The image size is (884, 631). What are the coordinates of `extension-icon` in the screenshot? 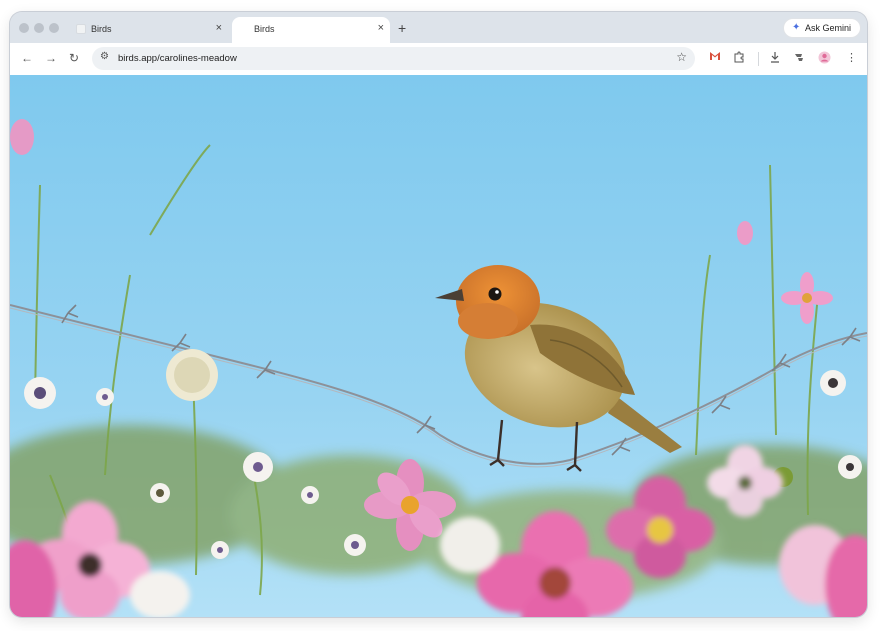 It's located at (800, 58).